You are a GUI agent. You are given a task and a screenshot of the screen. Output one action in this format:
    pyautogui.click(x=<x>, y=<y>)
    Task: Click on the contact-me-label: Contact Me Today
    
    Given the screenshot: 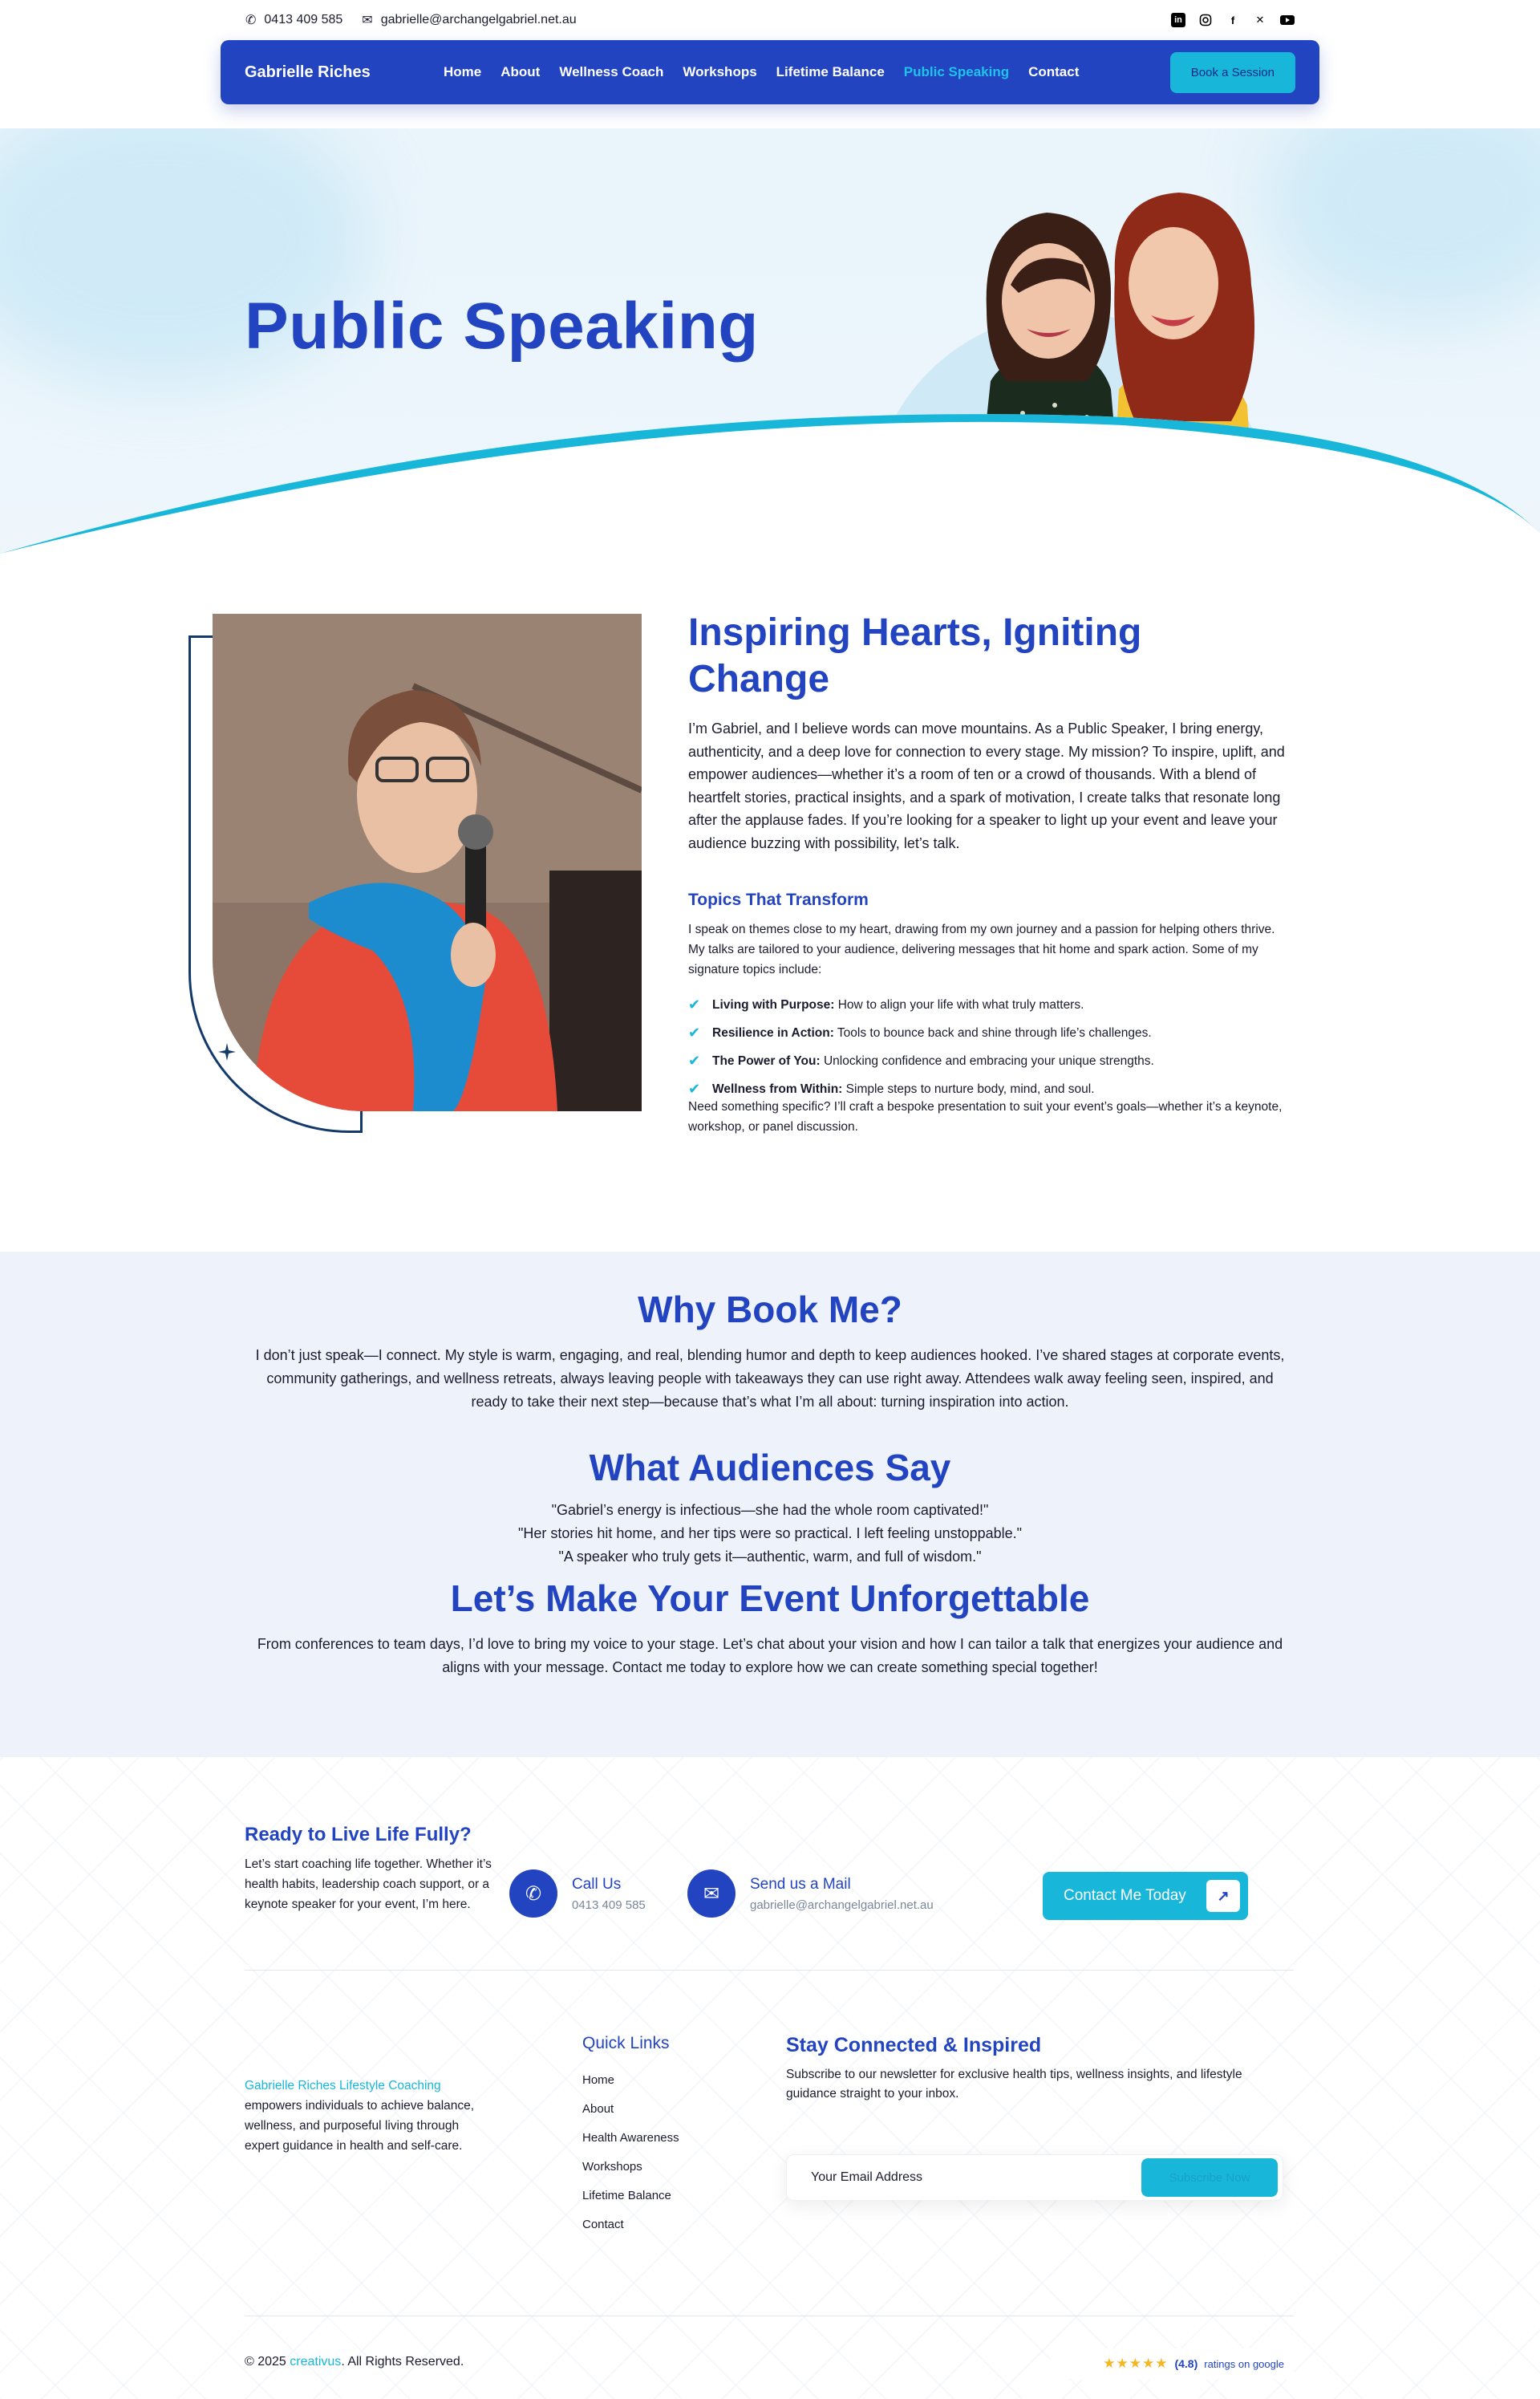 What is the action you would take?
    pyautogui.click(x=1125, y=1895)
    